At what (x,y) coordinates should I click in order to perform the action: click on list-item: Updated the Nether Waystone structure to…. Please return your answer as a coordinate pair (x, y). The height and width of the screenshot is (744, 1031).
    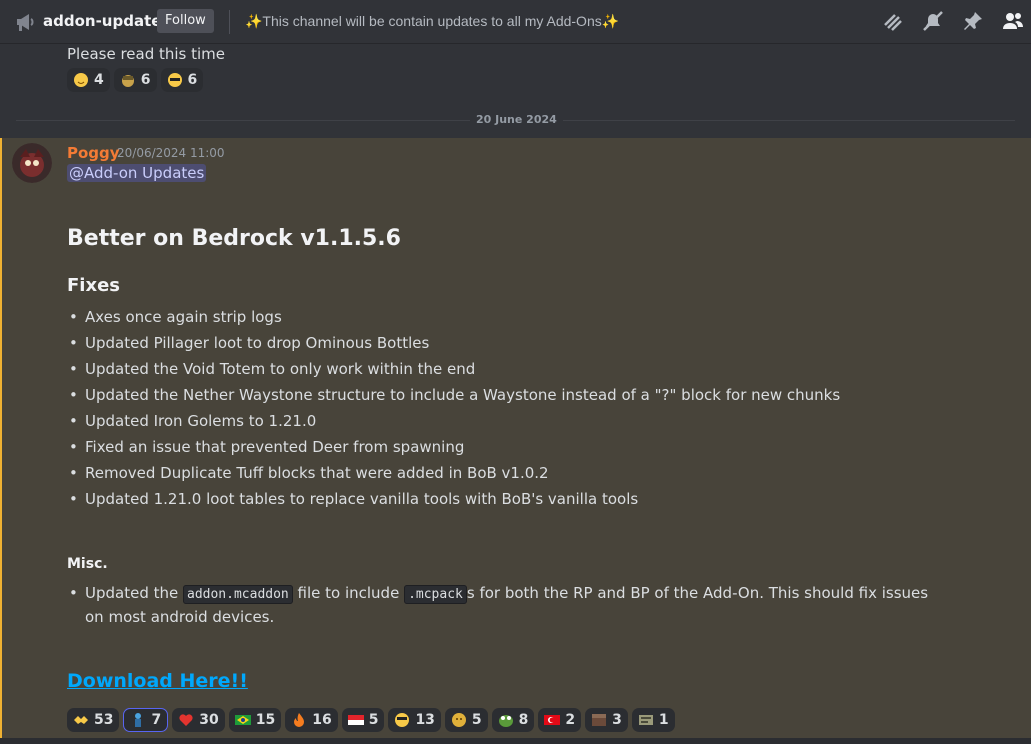
    Looking at the image, I should click on (453, 397).